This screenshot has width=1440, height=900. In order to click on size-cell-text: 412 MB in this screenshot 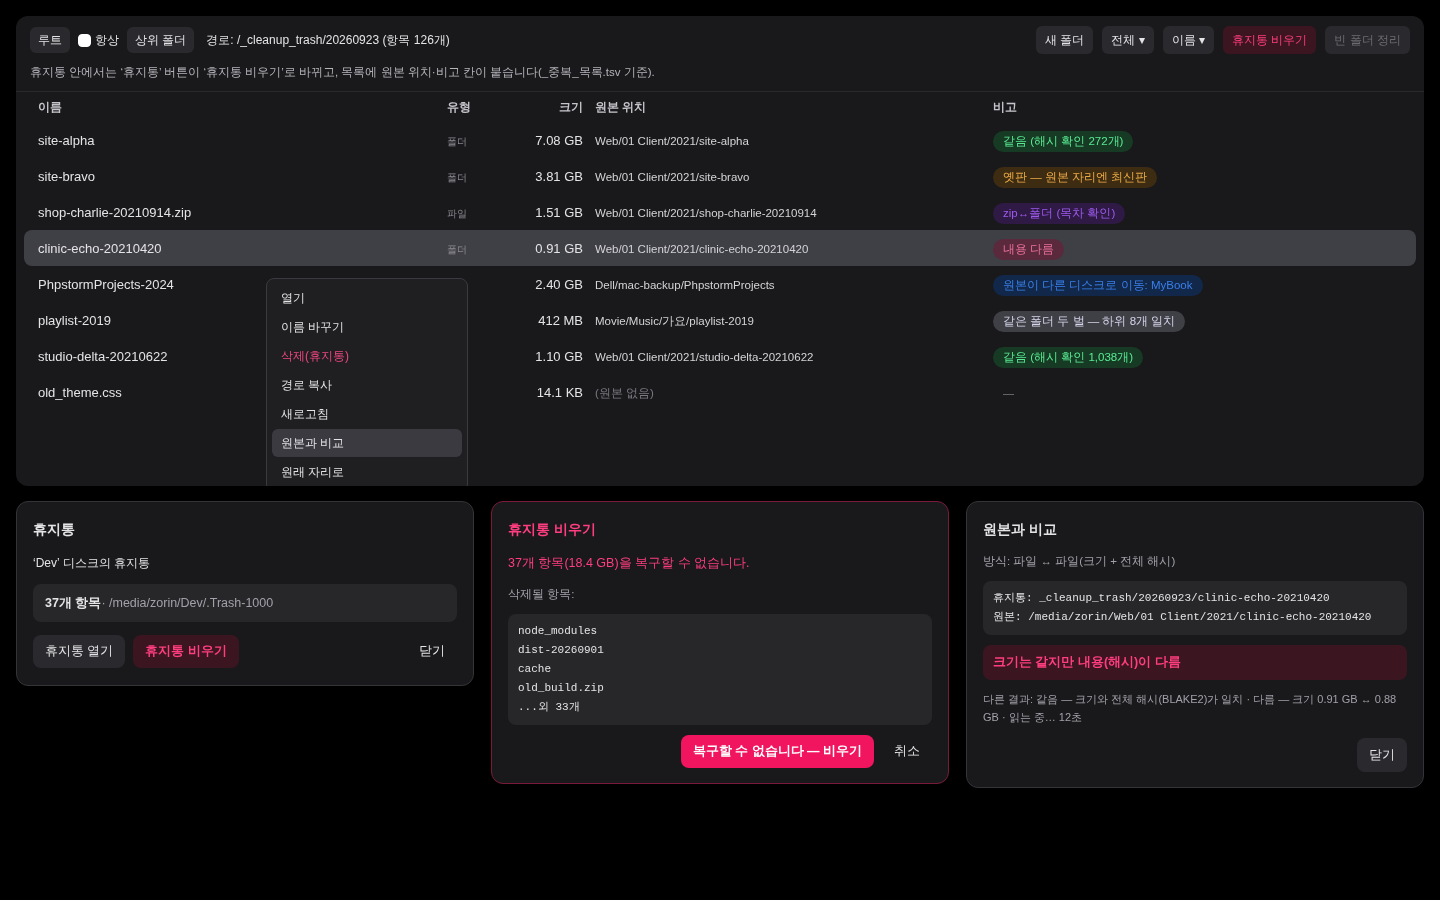, I will do `click(560, 320)`.